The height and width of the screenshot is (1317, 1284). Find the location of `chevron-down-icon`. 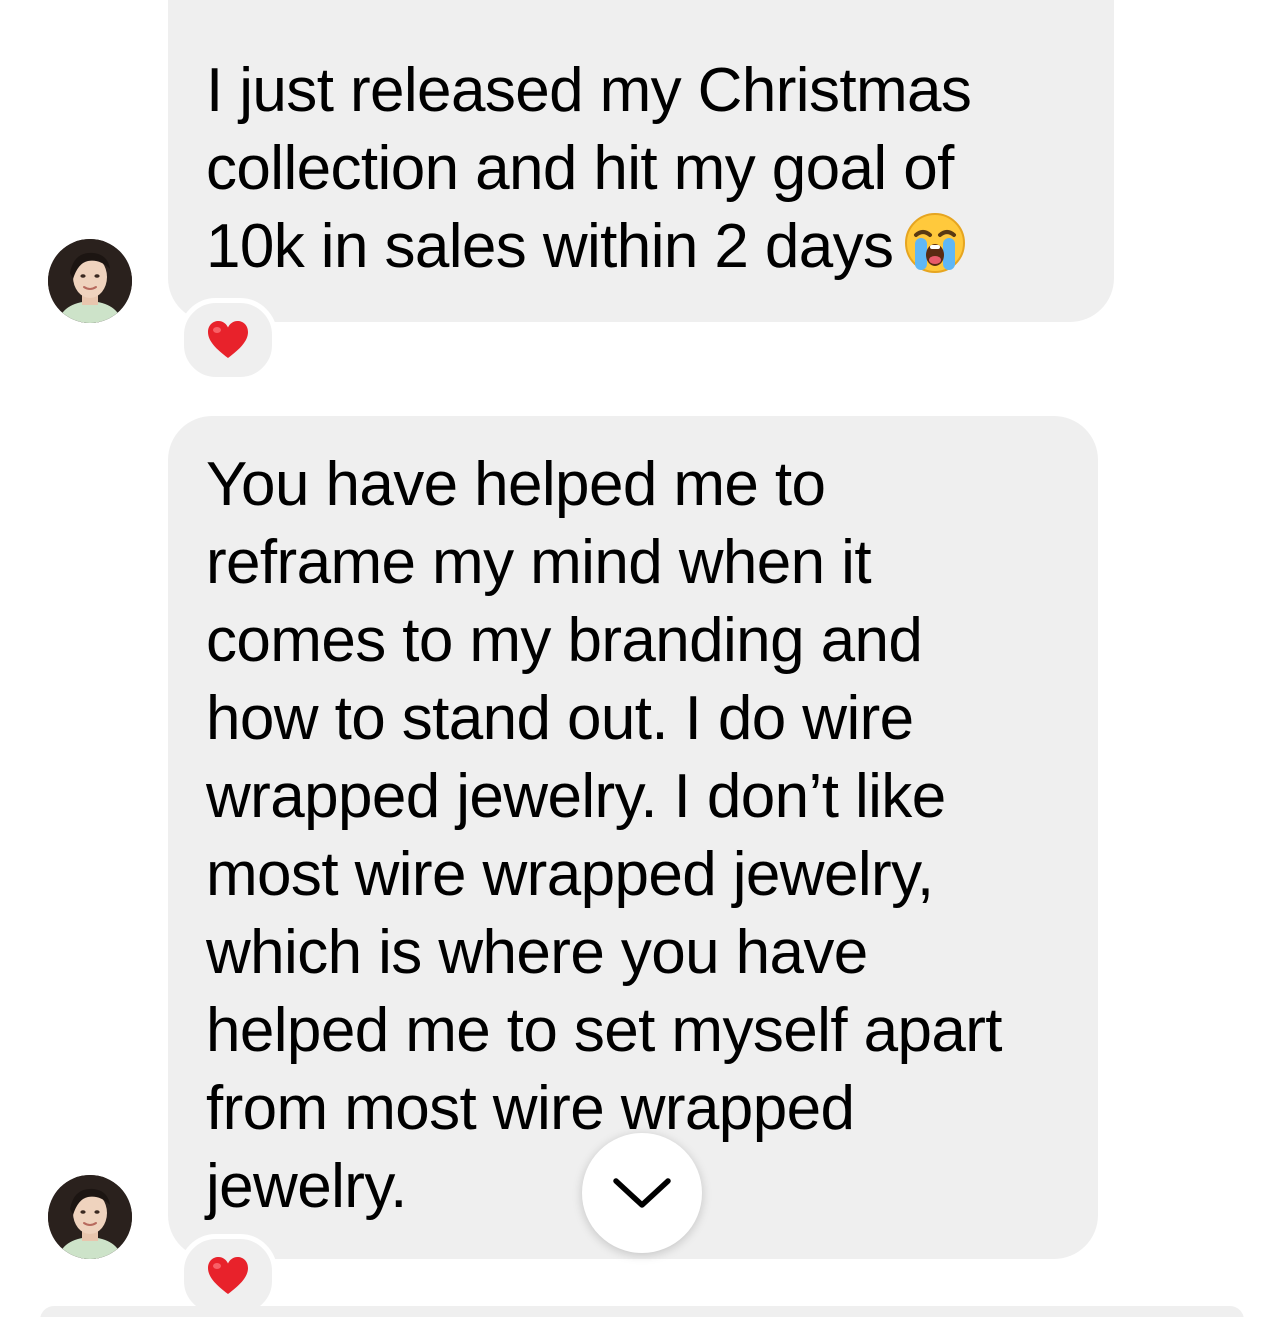

chevron-down-icon is located at coordinates (642, 1193).